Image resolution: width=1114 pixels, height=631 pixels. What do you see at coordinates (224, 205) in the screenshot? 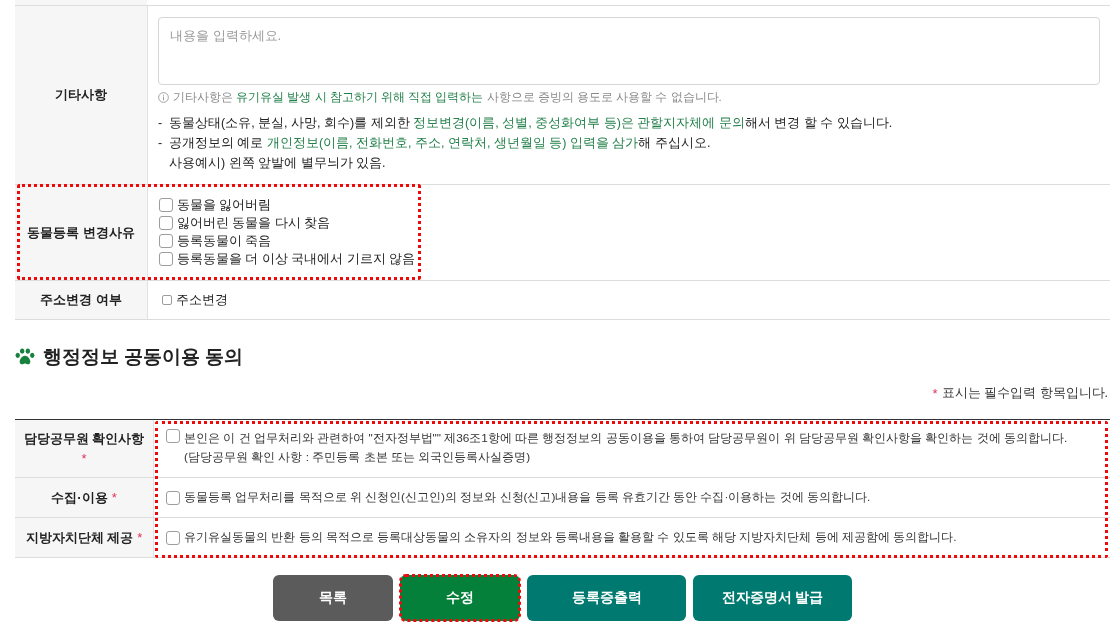
I see `checkbox-label: 동물을 잃어버림` at bounding box center [224, 205].